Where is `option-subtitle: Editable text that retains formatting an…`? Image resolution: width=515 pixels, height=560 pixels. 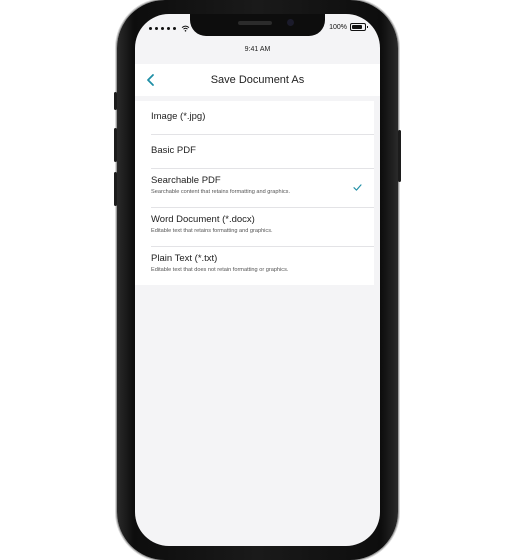
option-subtitle: Editable text that retains formatting an… is located at coordinates (212, 231).